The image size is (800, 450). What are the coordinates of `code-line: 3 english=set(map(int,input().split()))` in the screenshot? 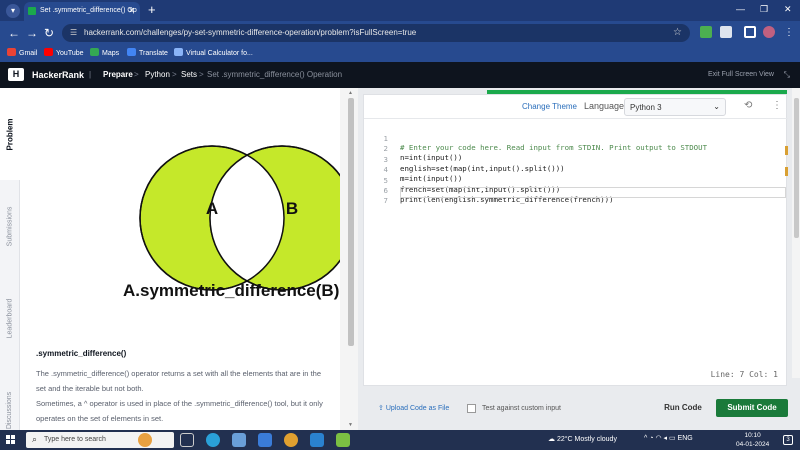 It's located at (576, 159).